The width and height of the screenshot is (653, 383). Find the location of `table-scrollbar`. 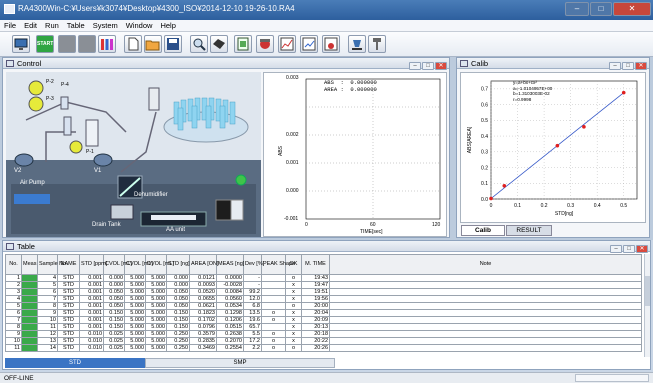

table-scrollbar is located at coordinates (647, 305).